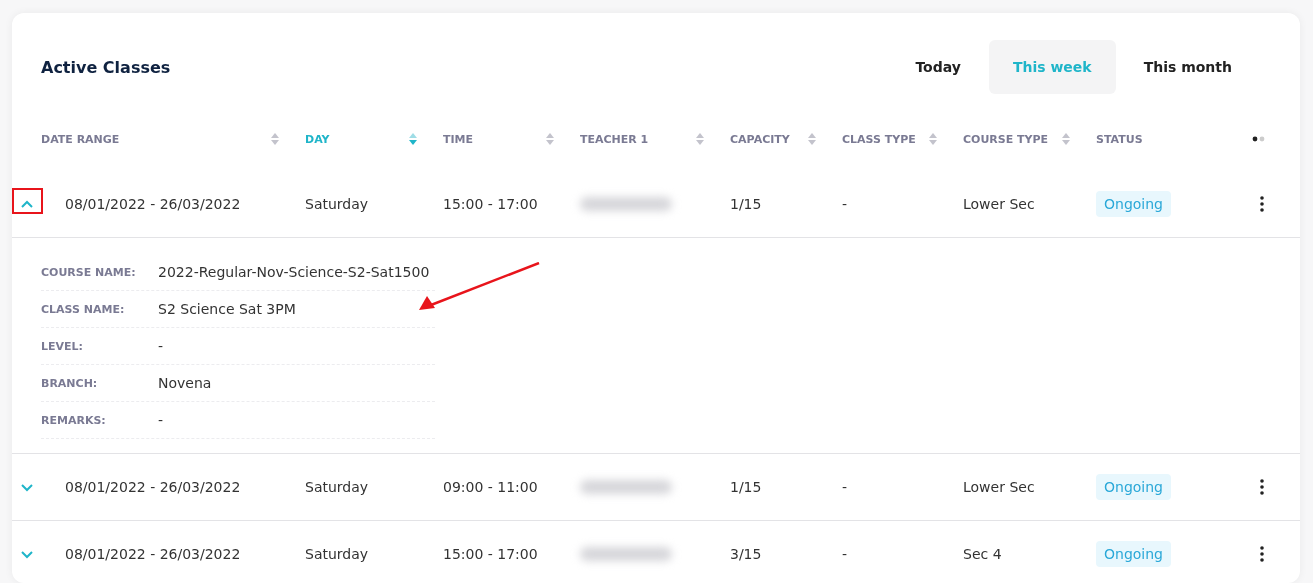  Describe the element at coordinates (1006, 139) in the screenshot. I see `column-header: COURSE TYPE` at that location.